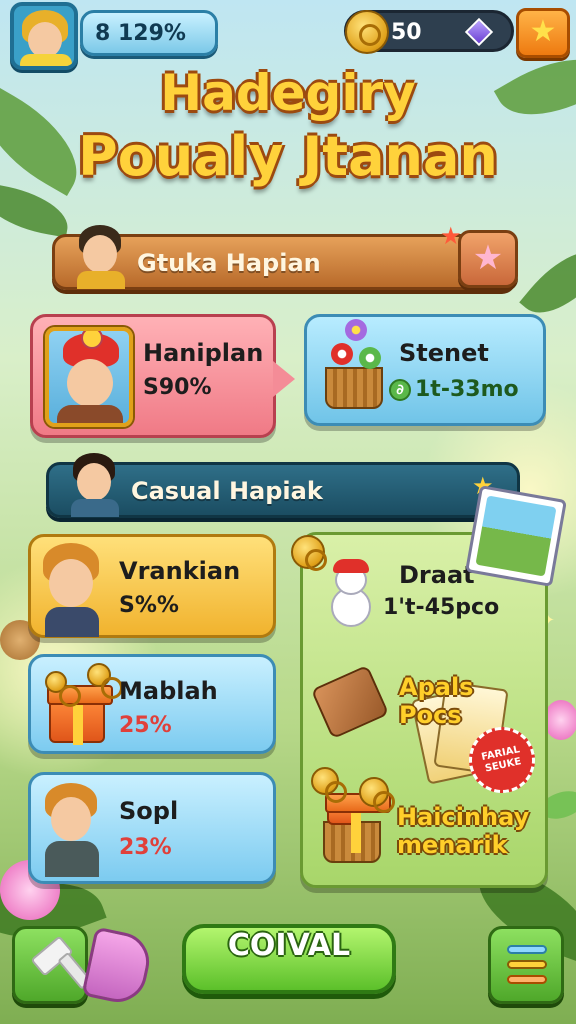 The image size is (576, 1024). Describe the element at coordinates (44, 36) in the screenshot. I see `player-avatar-icon` at that location.